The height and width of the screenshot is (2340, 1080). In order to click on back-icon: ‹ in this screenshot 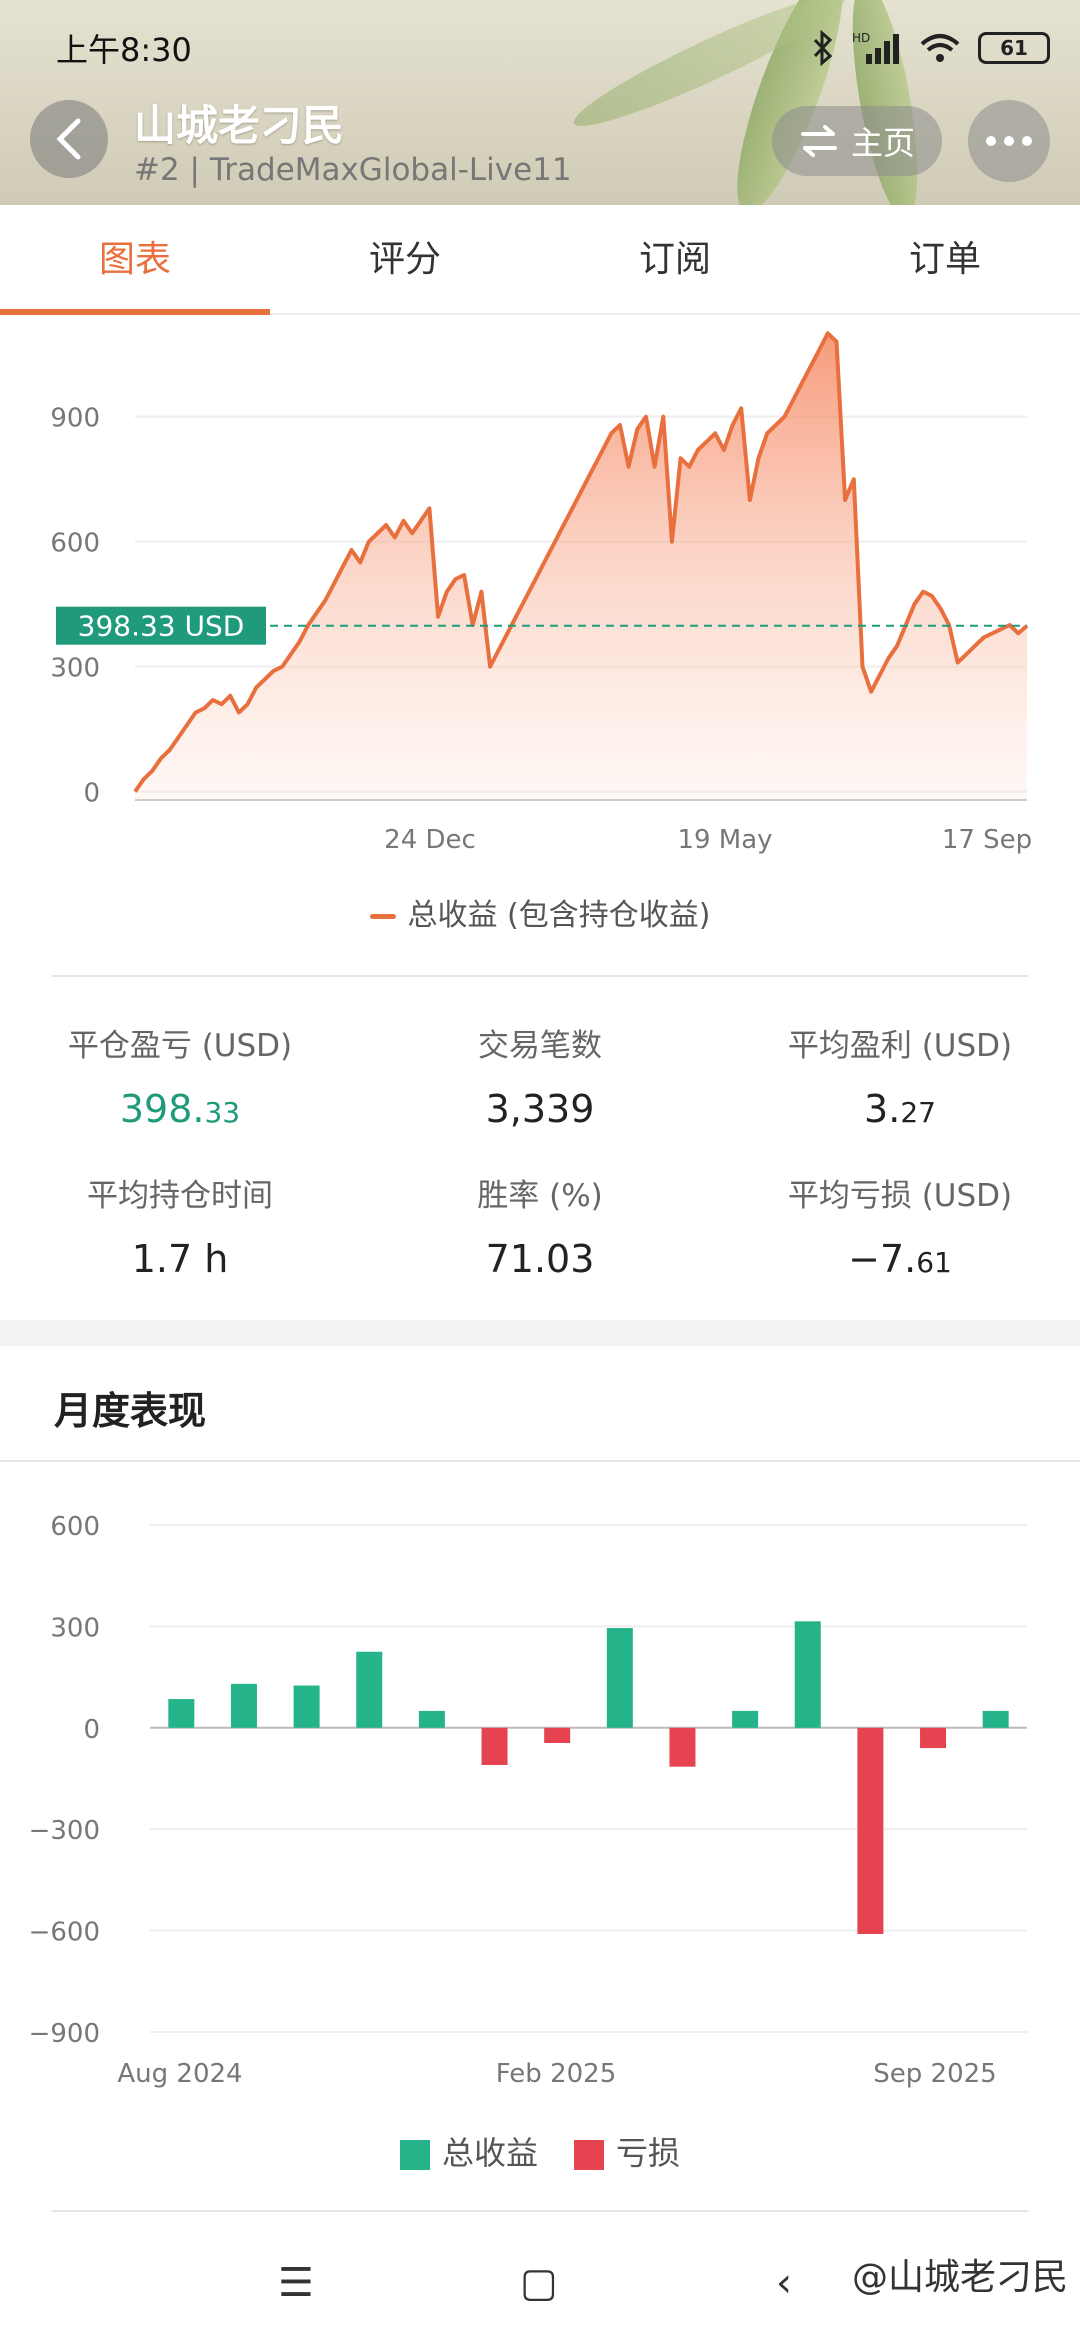, I will do `click(784, 2283)`.